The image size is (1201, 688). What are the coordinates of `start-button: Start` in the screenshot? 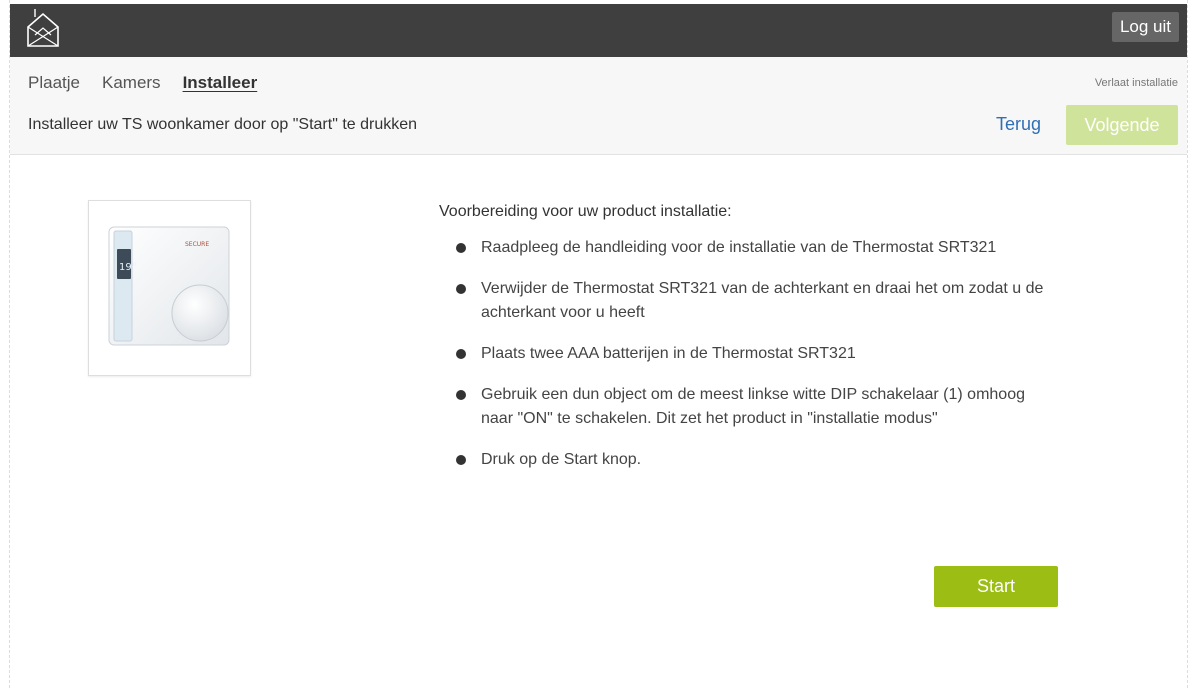 It's located at (996, 586).